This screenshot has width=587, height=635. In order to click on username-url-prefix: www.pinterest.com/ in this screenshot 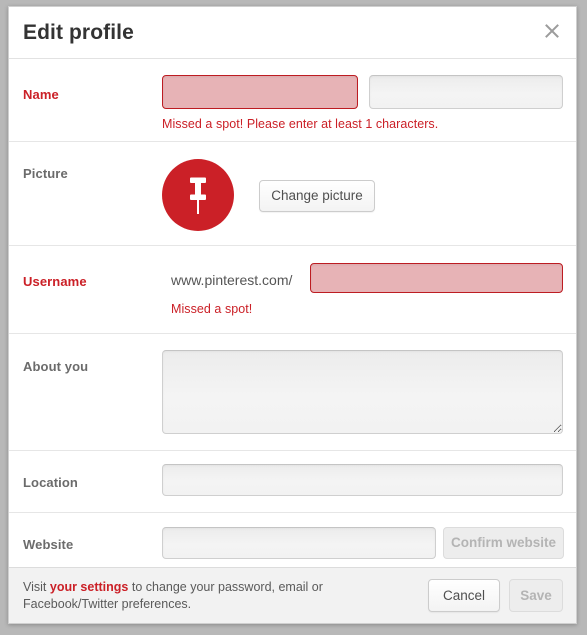, I will do `click(232, 280)`.